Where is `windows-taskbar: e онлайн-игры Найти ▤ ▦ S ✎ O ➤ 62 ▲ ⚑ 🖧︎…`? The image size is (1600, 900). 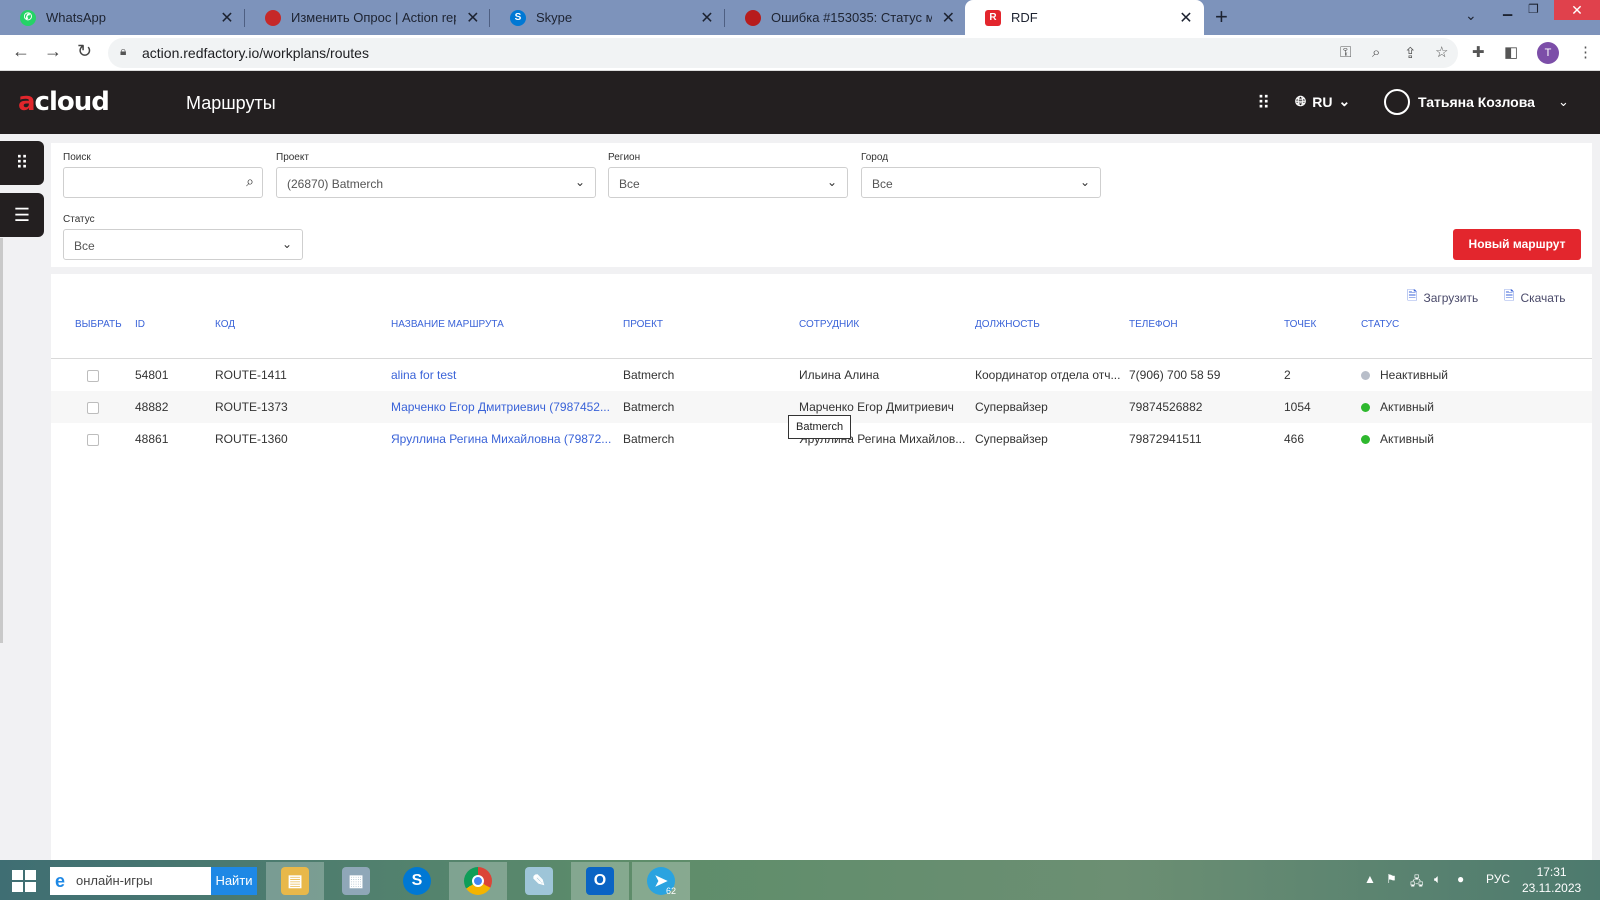 windows-taskbar: e онлайн-игры Найти ▤ ▦ S ✎ O ➤ 62 ▲ ⚑ 🖧︎… is located at coordinates (800, 880).